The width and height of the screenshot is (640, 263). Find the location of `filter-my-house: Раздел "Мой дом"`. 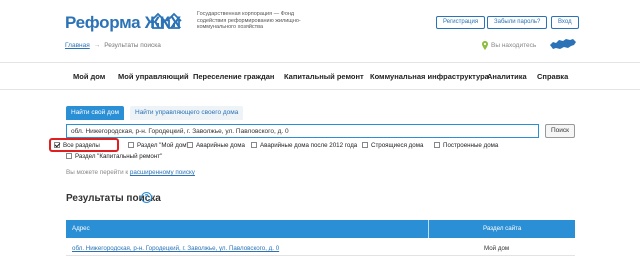

filter-my-house: Раздел "Мой дом" is located at coordinates (158, 145).